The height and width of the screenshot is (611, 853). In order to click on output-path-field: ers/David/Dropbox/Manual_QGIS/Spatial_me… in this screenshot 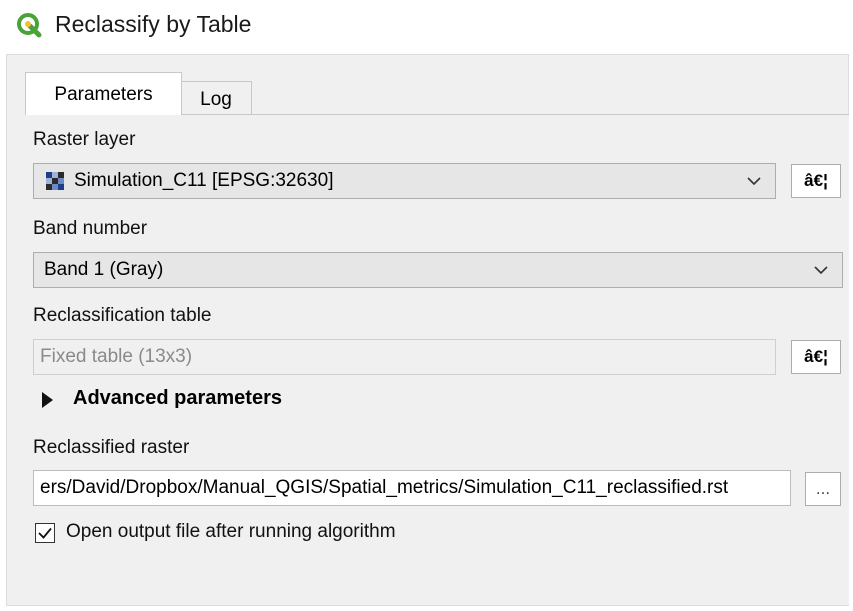, I will do `click(412, 488)`.